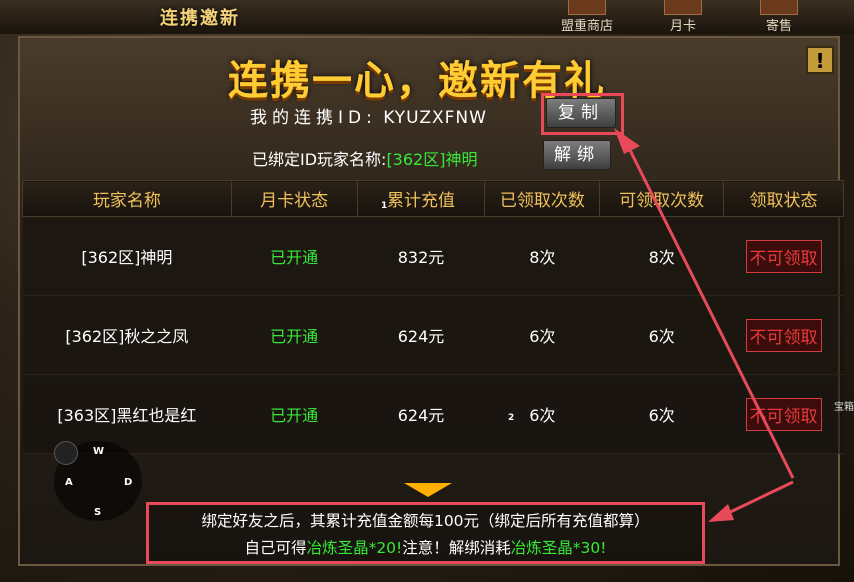 This screenshot has height=582, width=854. Describe the element at coordinates (721, 513) in the screenshot. I see `annotation-arrowhead-note-icon` at that location.